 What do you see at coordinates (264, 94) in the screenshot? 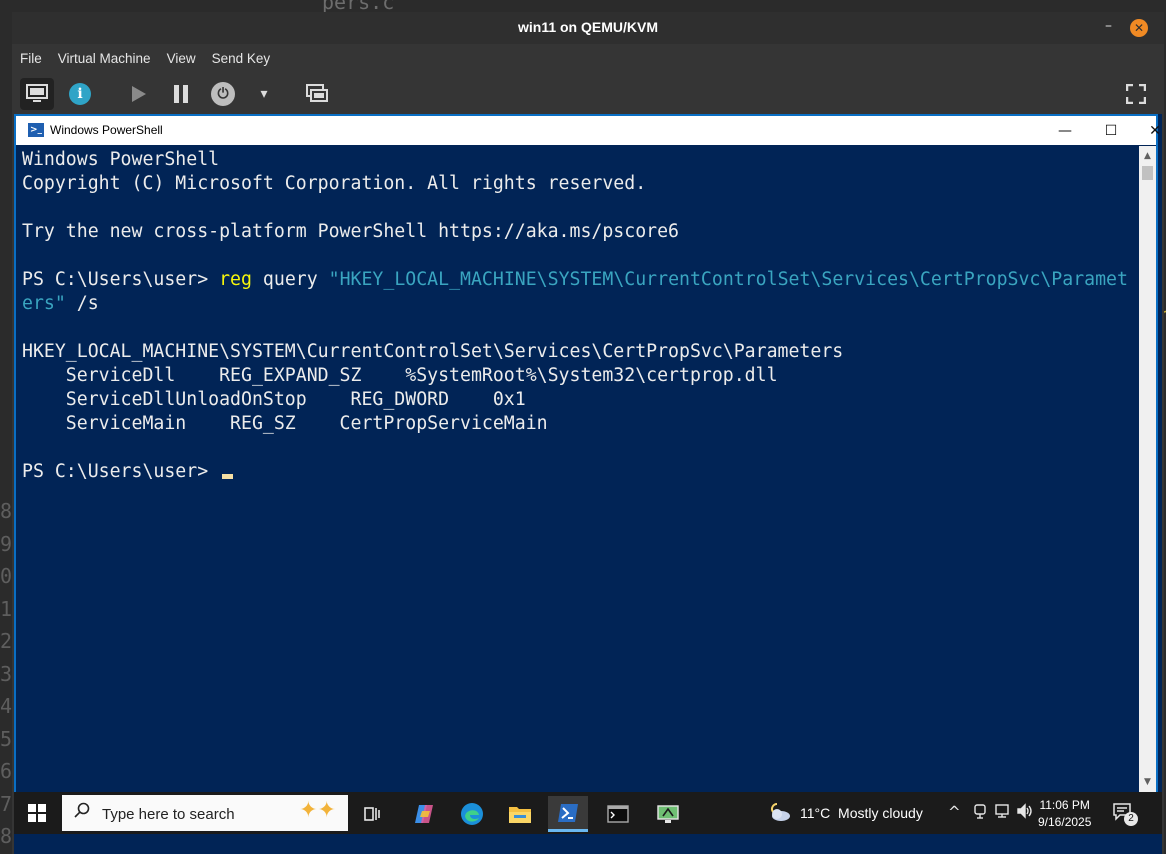
I see `shutdown-menu-dropdown: ▾` at bounding box center [264, 94].